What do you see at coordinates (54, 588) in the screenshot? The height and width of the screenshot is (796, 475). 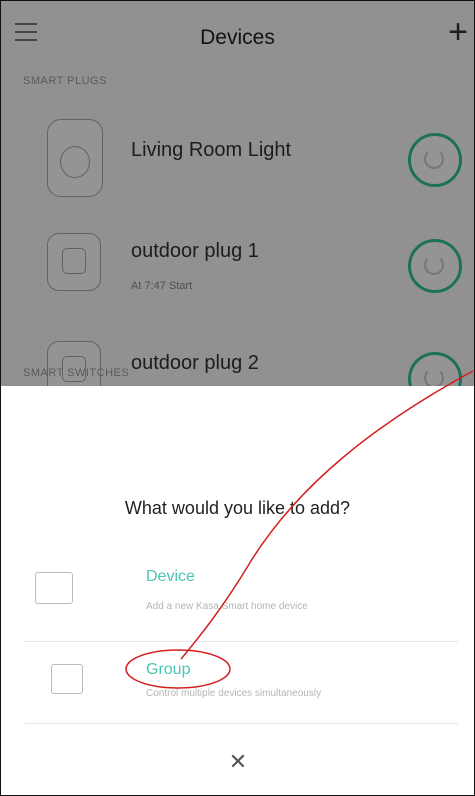 I see `device-outlet-icon` at bounding box center [54, 588].